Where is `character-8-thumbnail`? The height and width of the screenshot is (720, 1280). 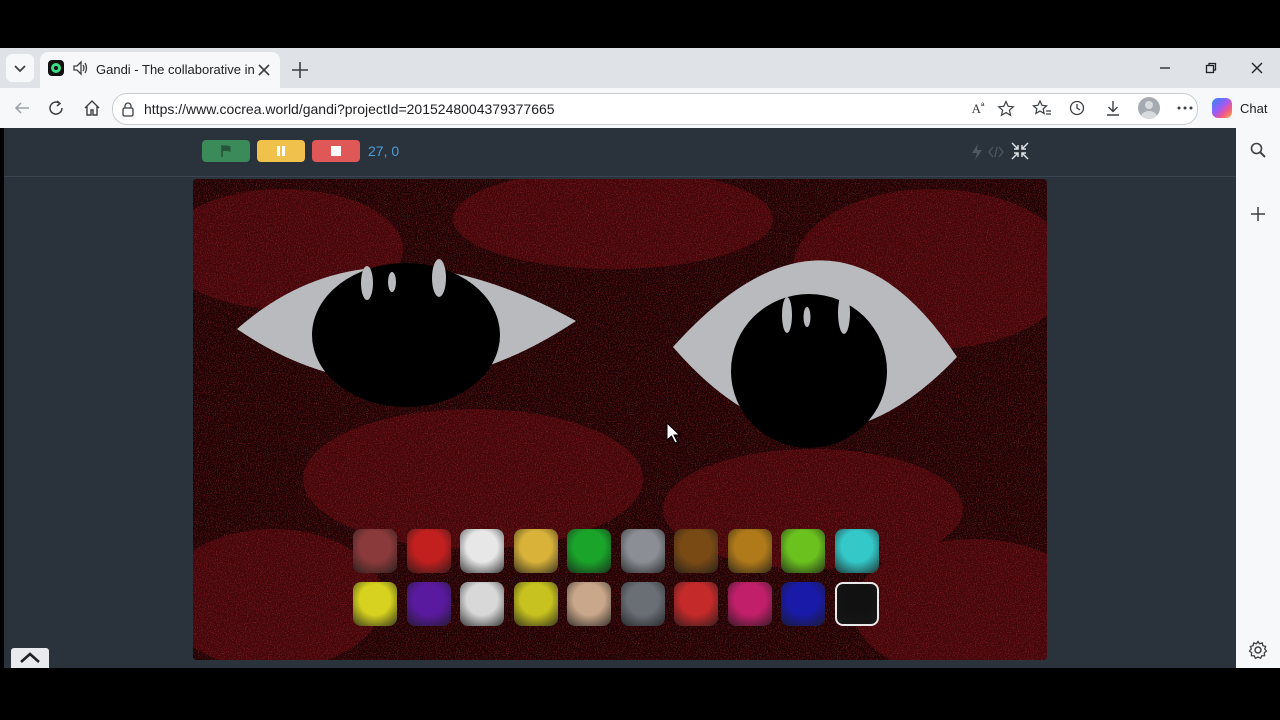
character-8-thumbnail is located at coordinates (749, 551).